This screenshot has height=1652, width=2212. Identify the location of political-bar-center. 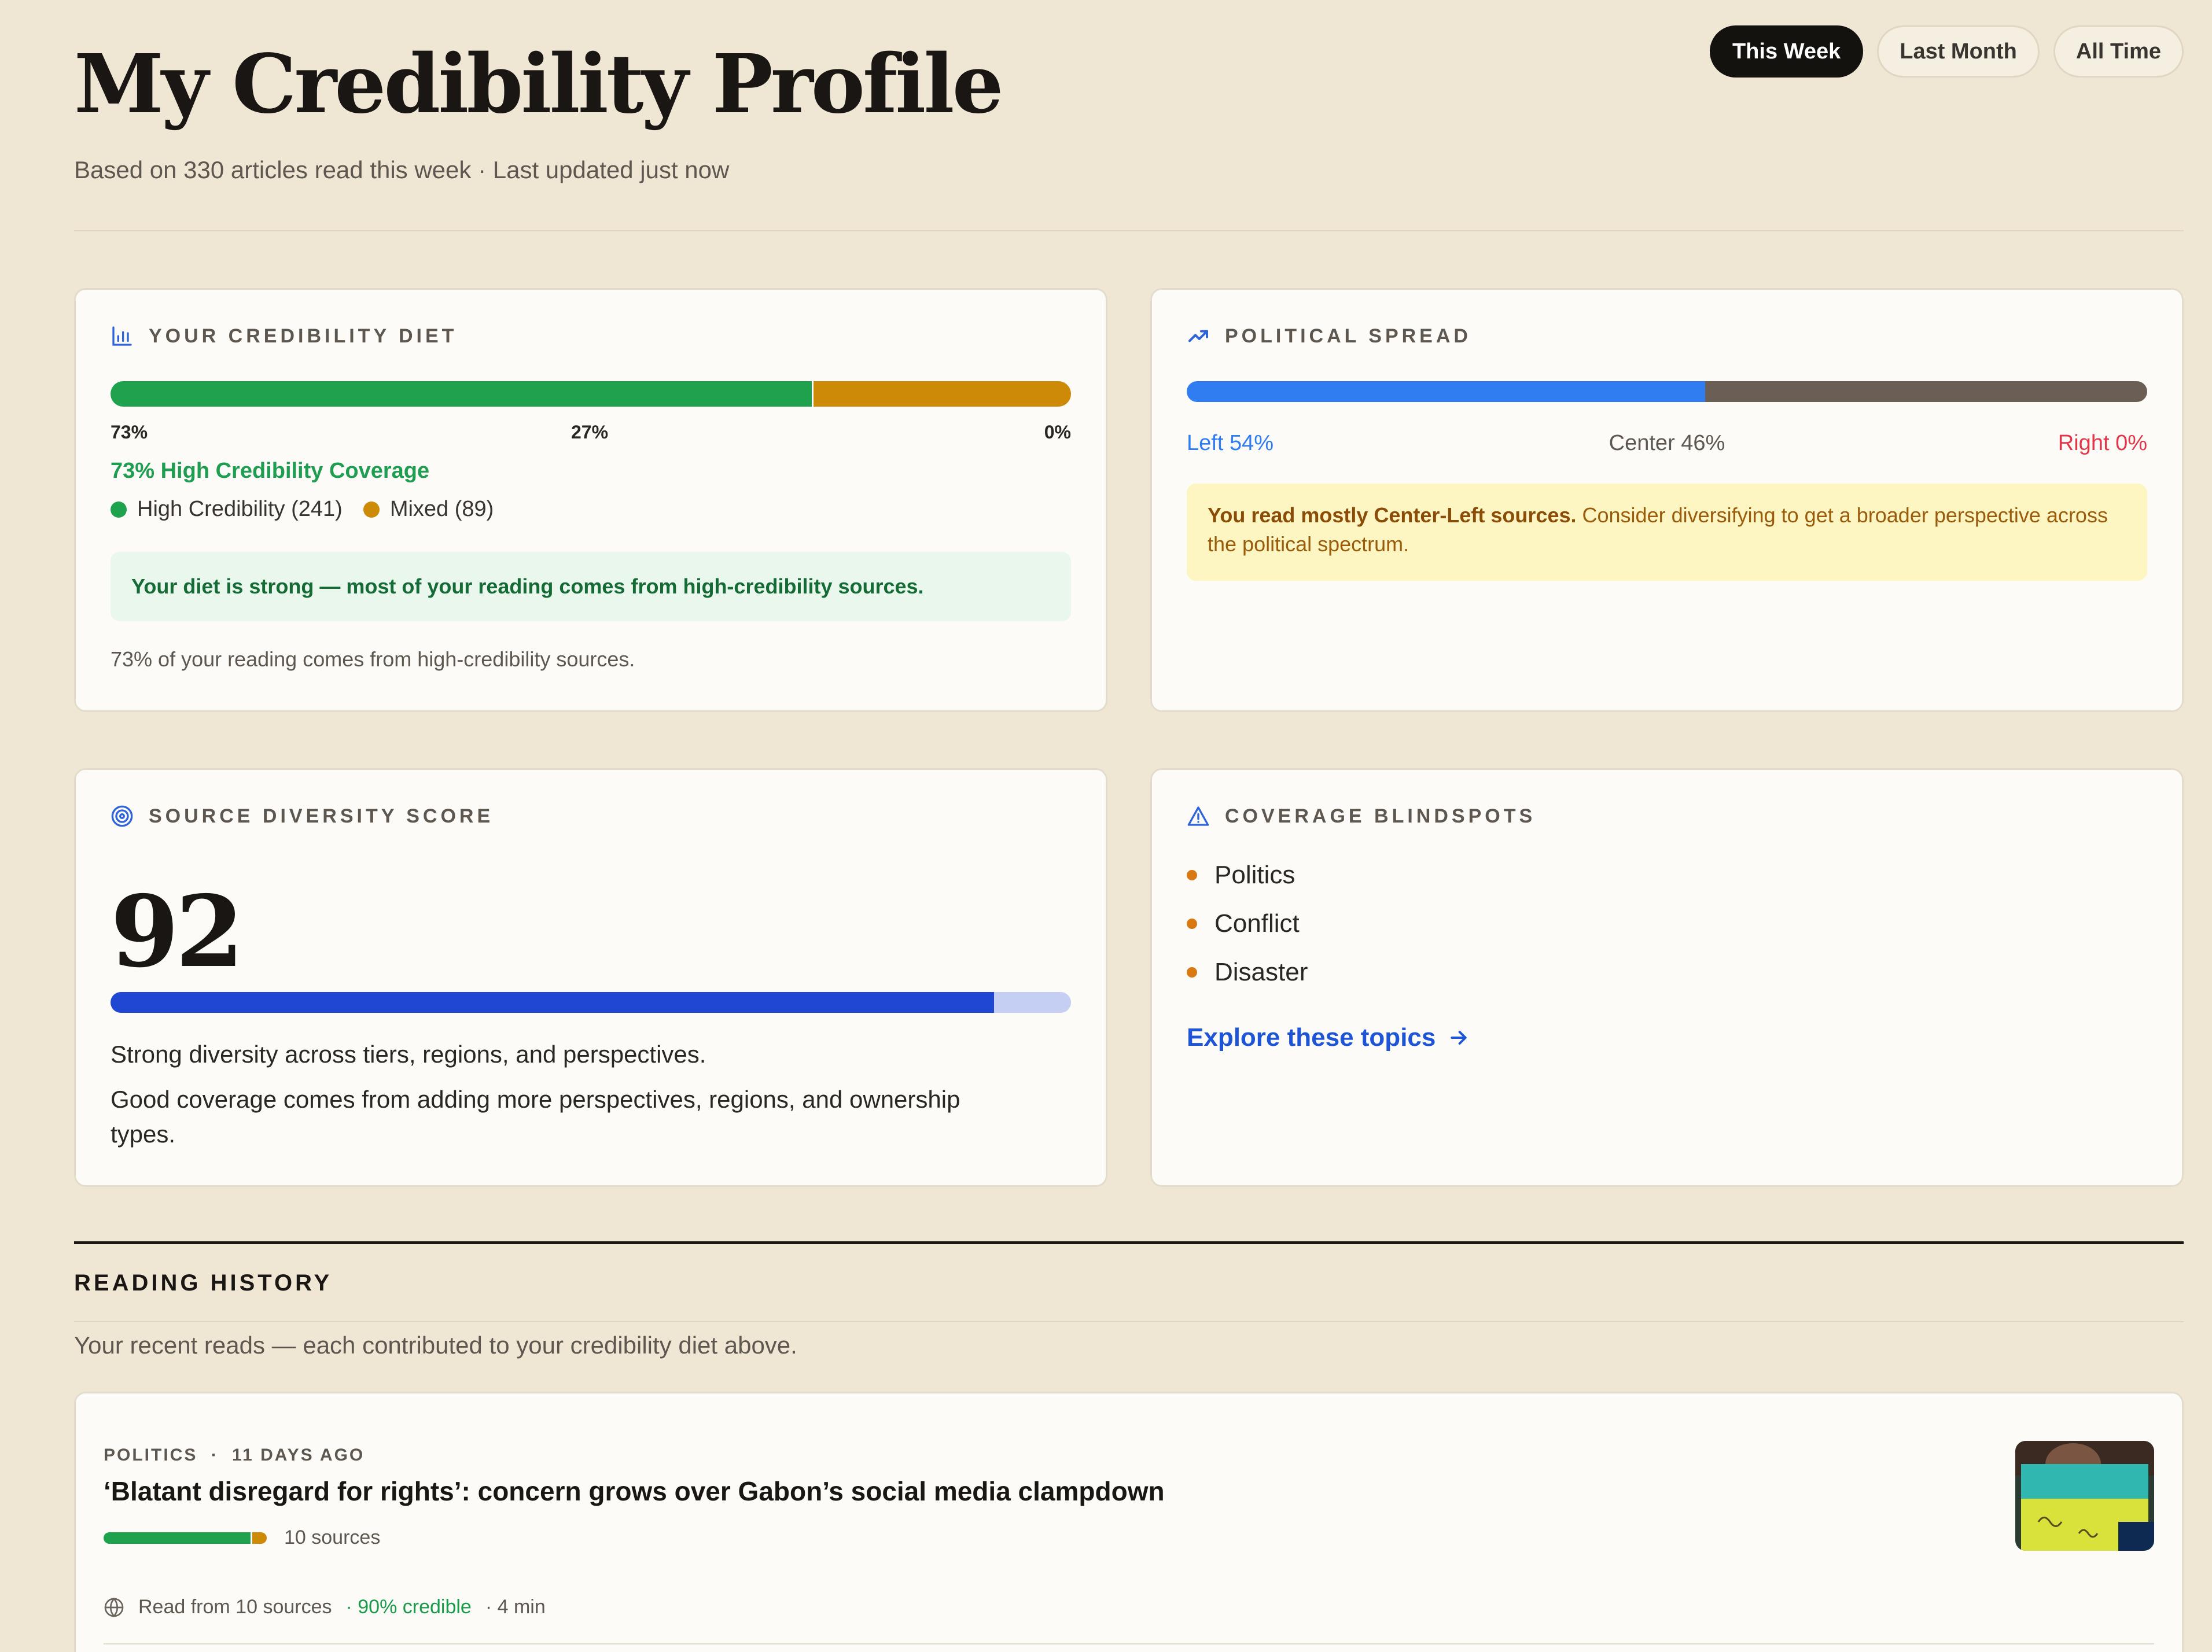
(1926, 392).